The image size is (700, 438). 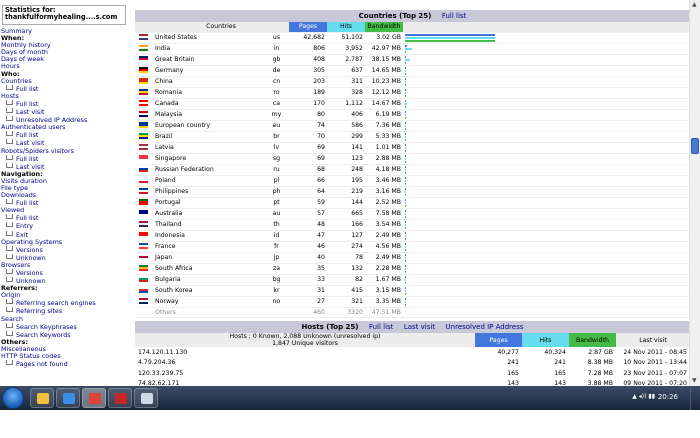 I want to click on nav-countries-full-list: Full list, so click(x=67, y=89).